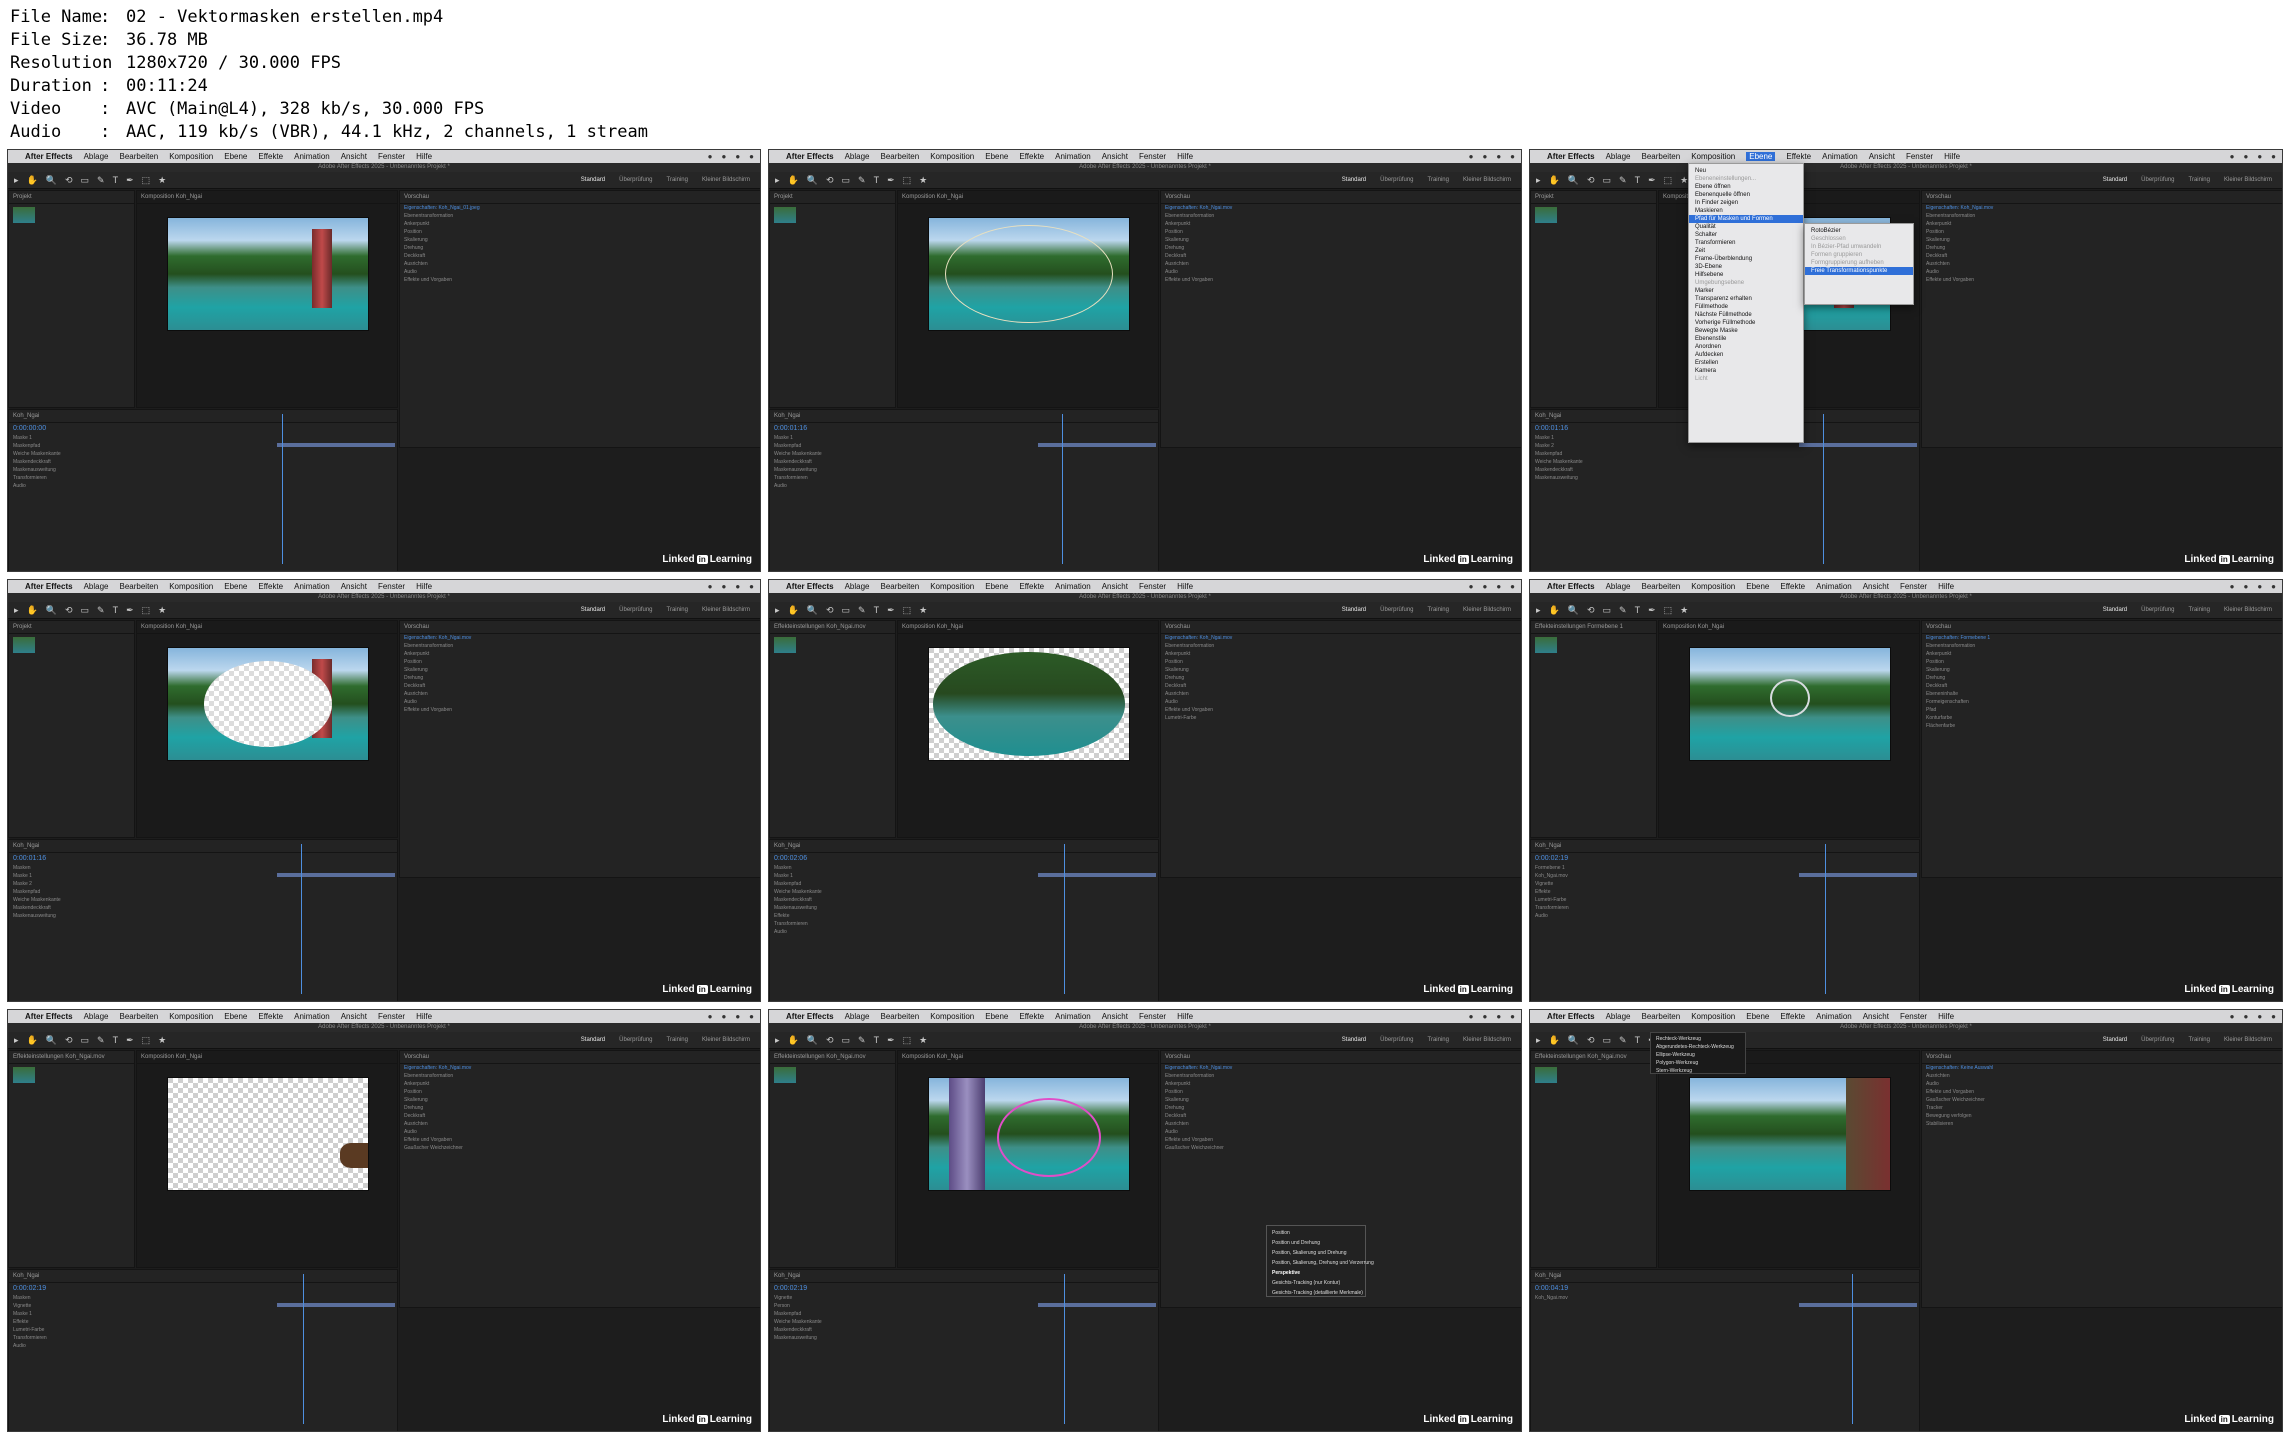  I want to click on menu-item: Ebene öffnen, so click(1746, 187).